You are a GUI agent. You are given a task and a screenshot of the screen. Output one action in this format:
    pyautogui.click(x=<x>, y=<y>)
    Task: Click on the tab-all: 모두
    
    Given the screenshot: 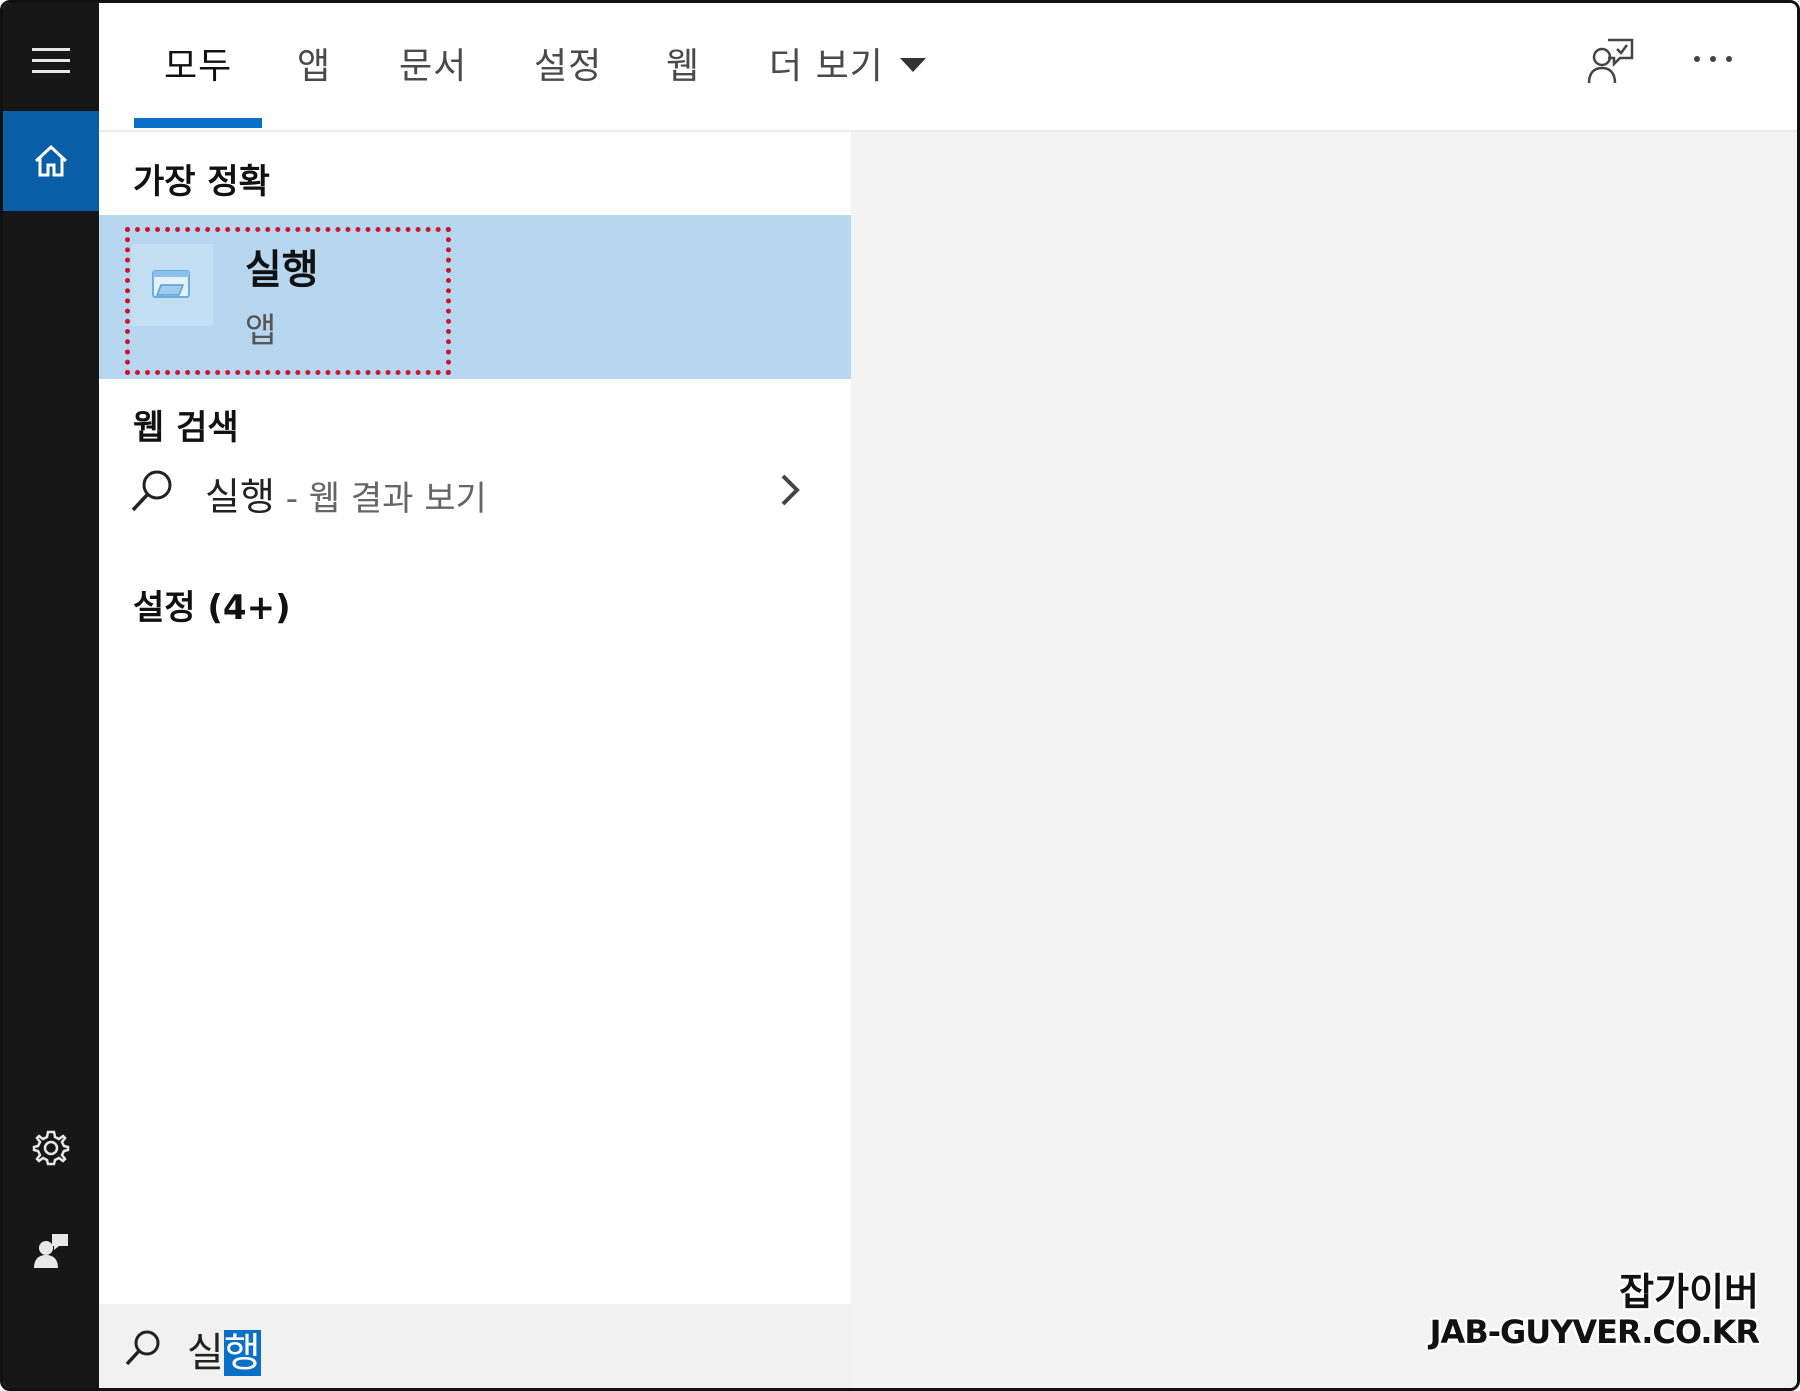 What is the action you would take?
    pyautogui.click(x=198, y=63)
    